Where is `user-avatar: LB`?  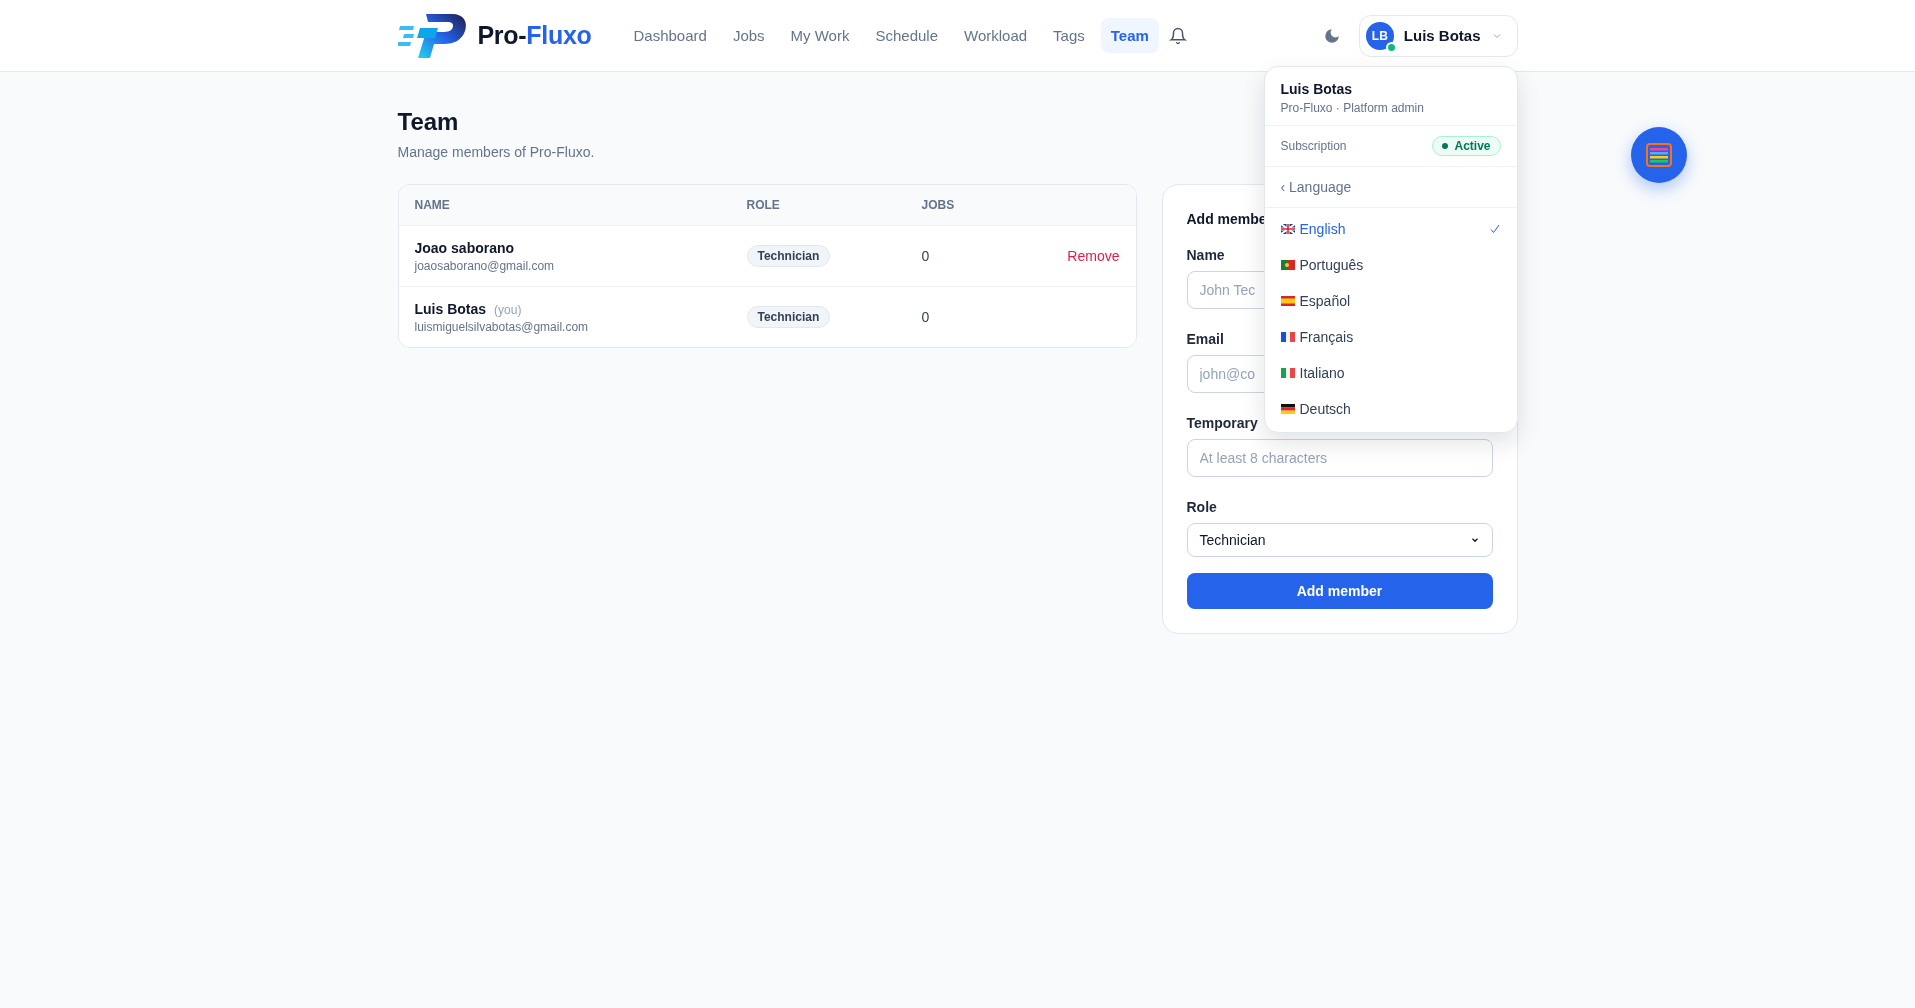 user-avatar: LB is located at coordinates (1379, 35).